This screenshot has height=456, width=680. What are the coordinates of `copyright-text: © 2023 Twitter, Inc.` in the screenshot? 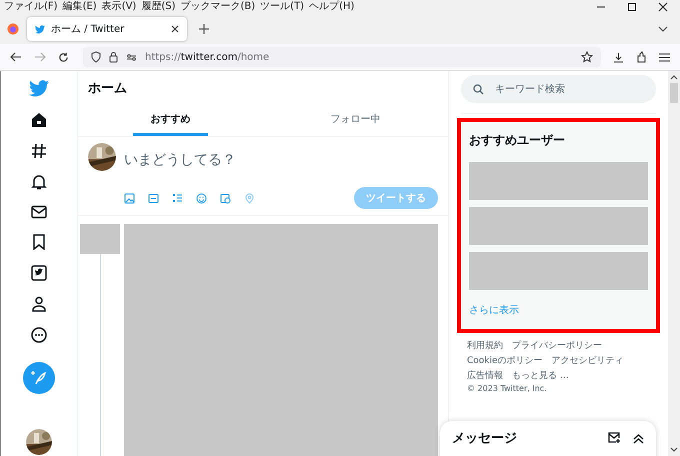 It's located at (507, 388).